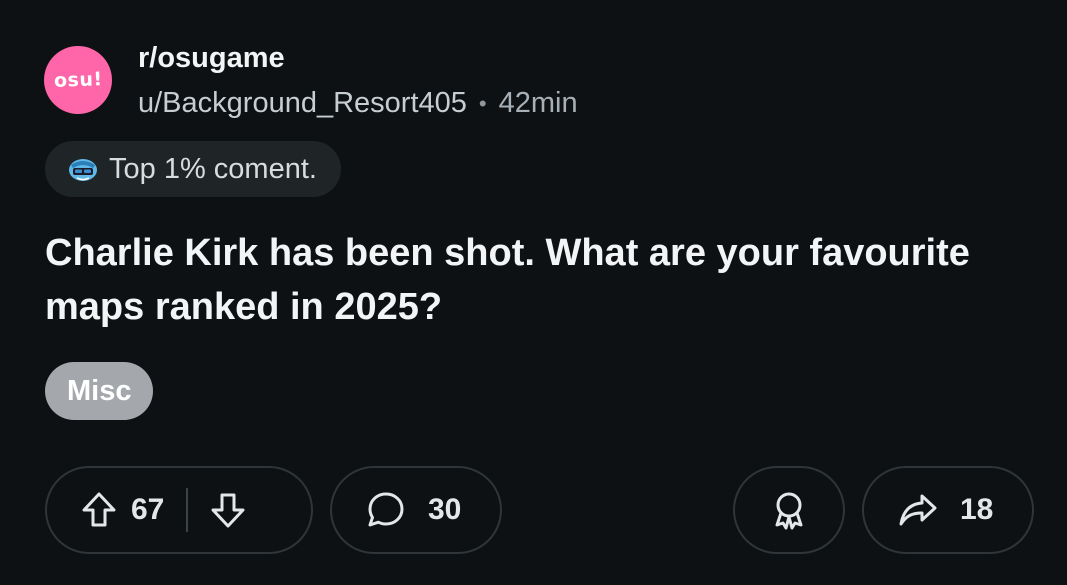 The width and height of the screenshot is (1067, 585). What do you see at coordinates (213, 168) in the screenshot?
I see `badge-label: Top 1% coment.` at bounding box center [213, 168].